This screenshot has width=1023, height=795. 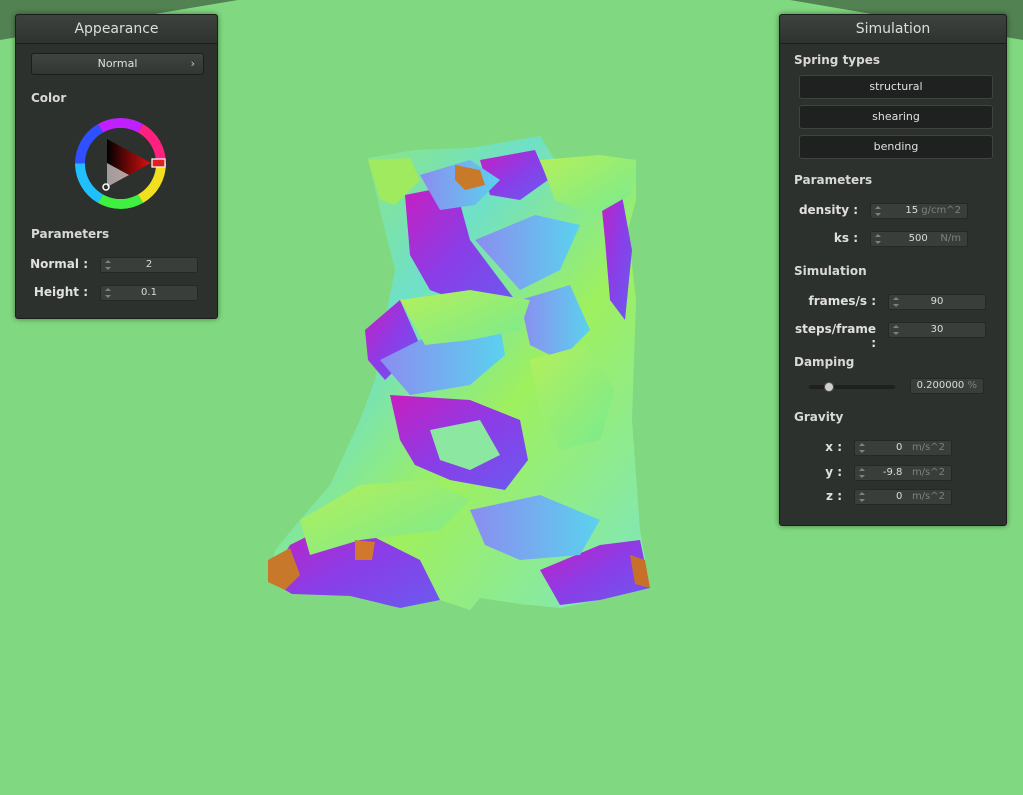 I want to click on frames-value: 90, so click(x=937, y=301).